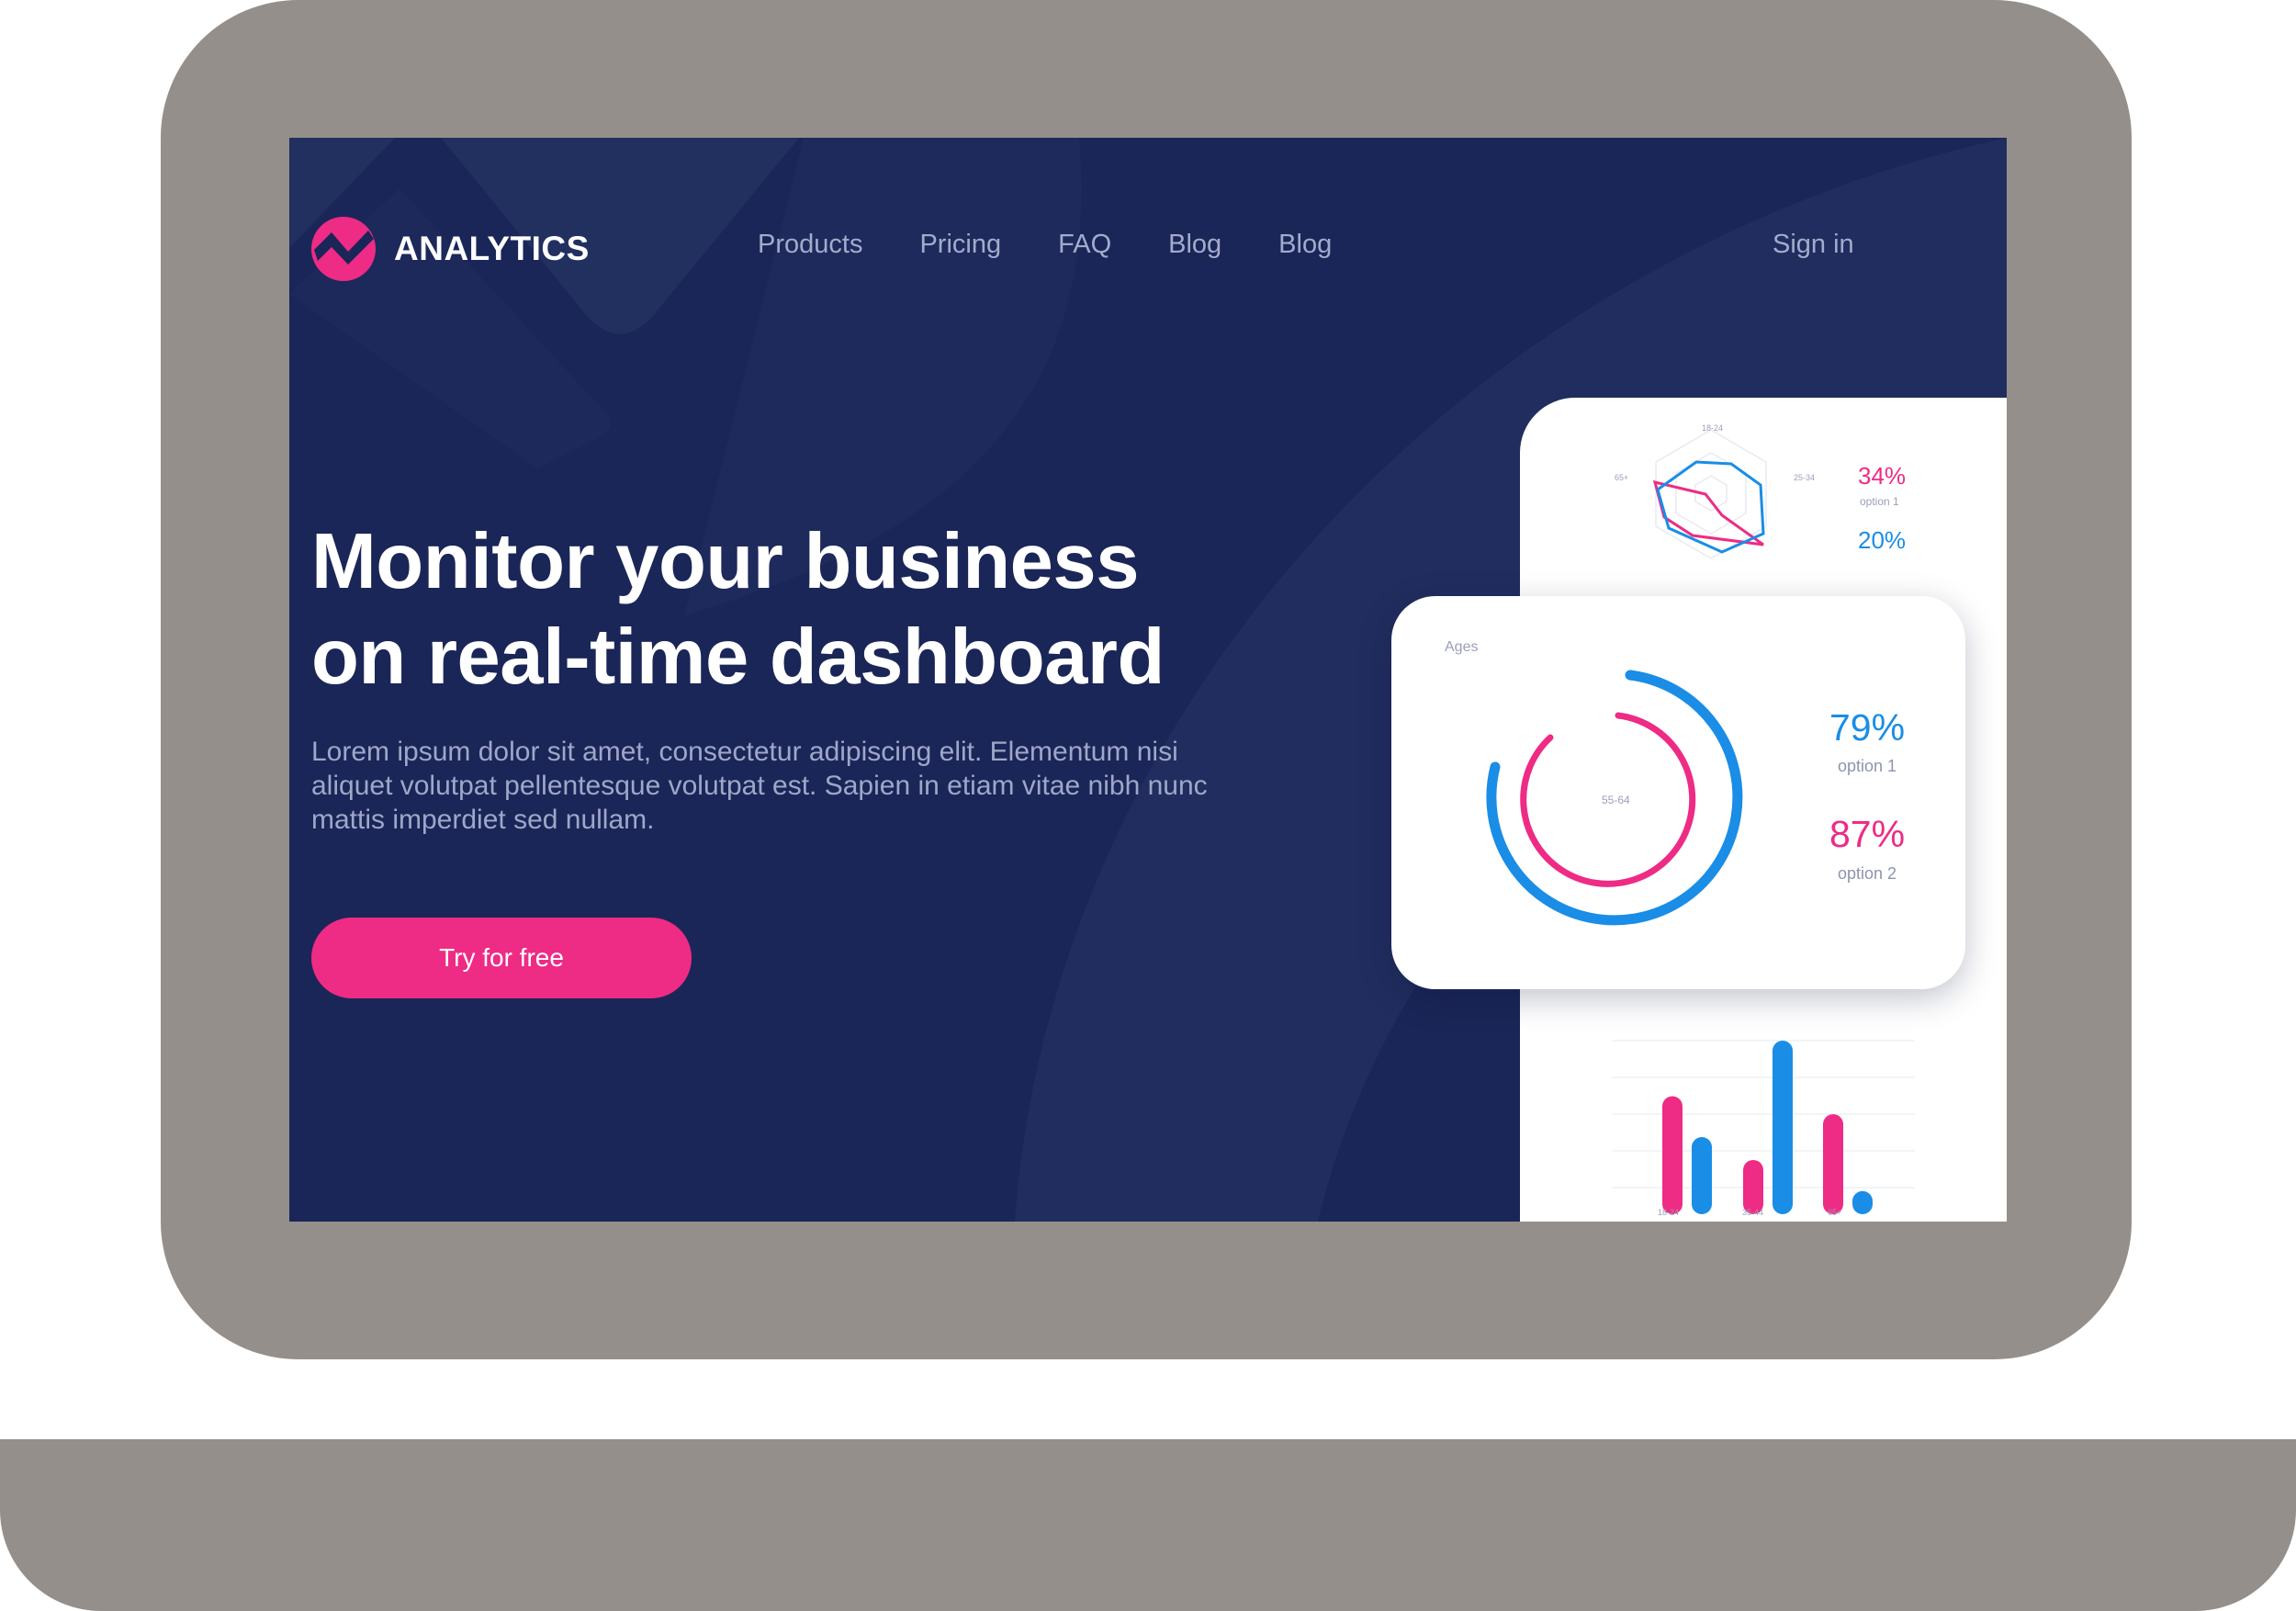  I want to click on sign-in-link: Sign in, so click(1814, 245).